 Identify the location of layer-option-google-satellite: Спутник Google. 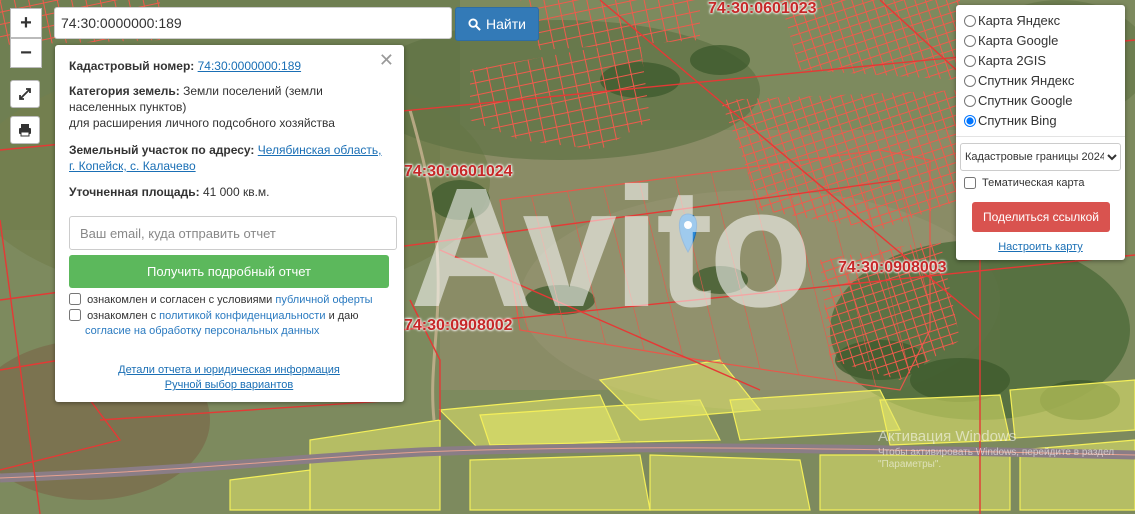
(1018, 100).